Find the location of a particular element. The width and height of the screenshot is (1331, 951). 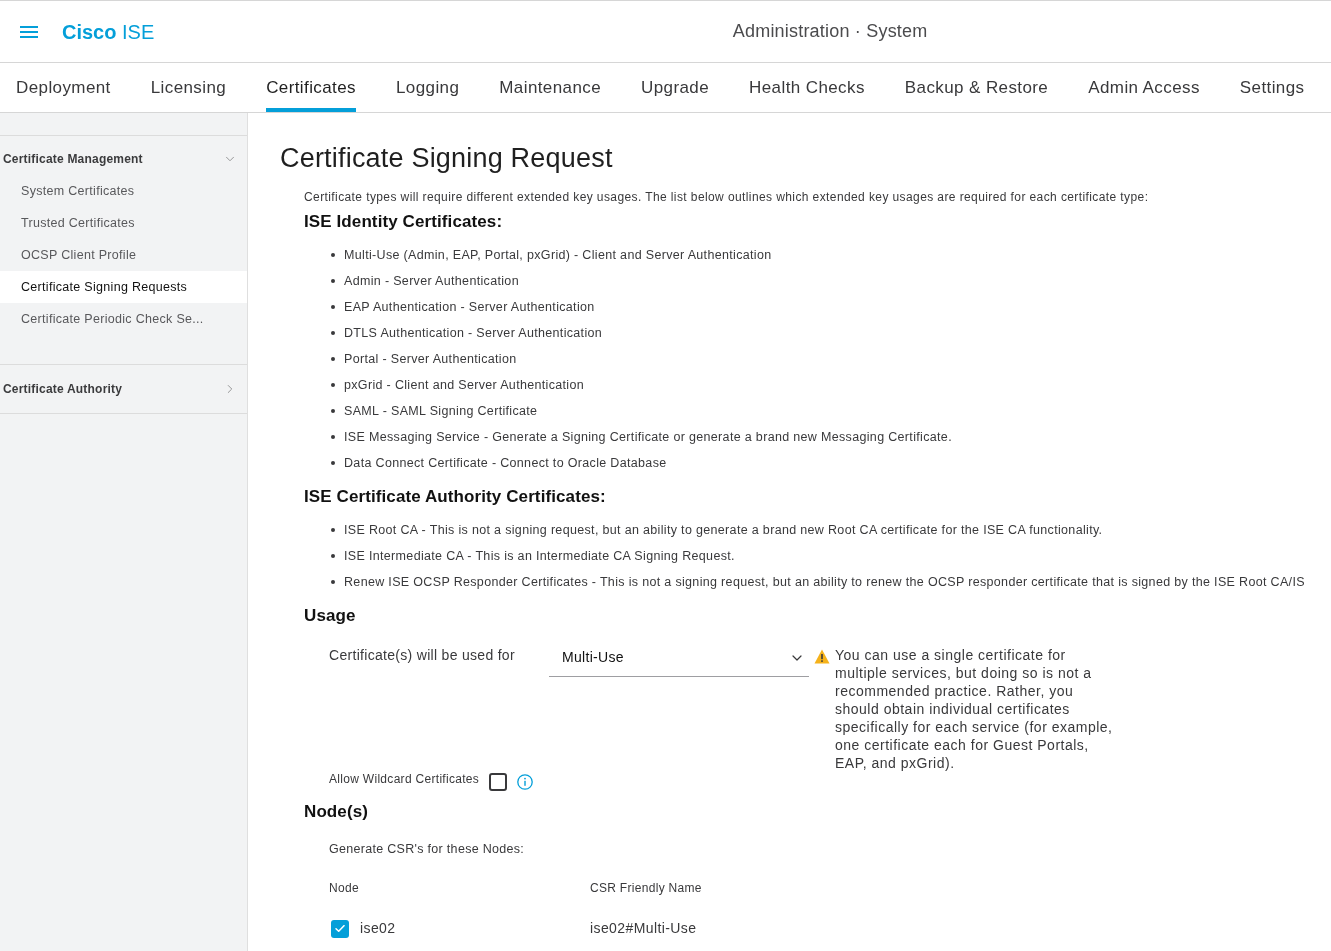

list-item-text: ISE Intermediate CA - This is an Intermediate CA Signing Request. is located at coordinates (539, 556).